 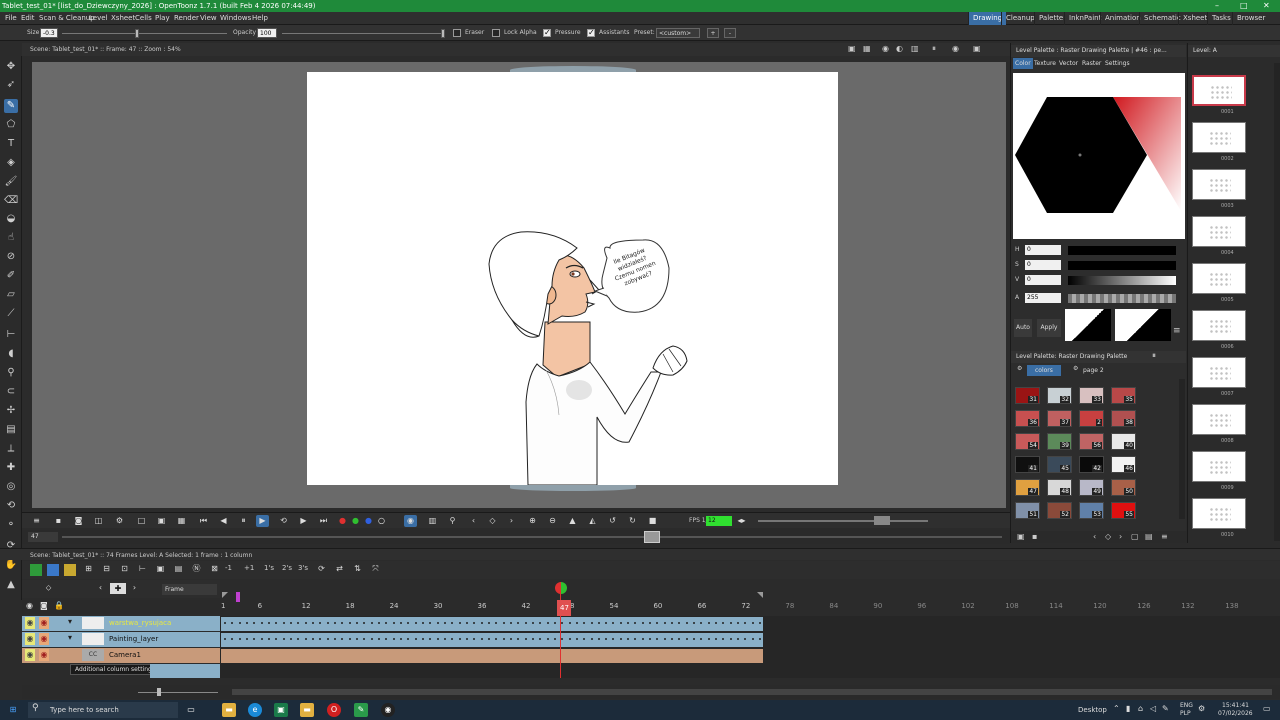 I want to click on style-chip: 47, so click(x=1027, y=487).